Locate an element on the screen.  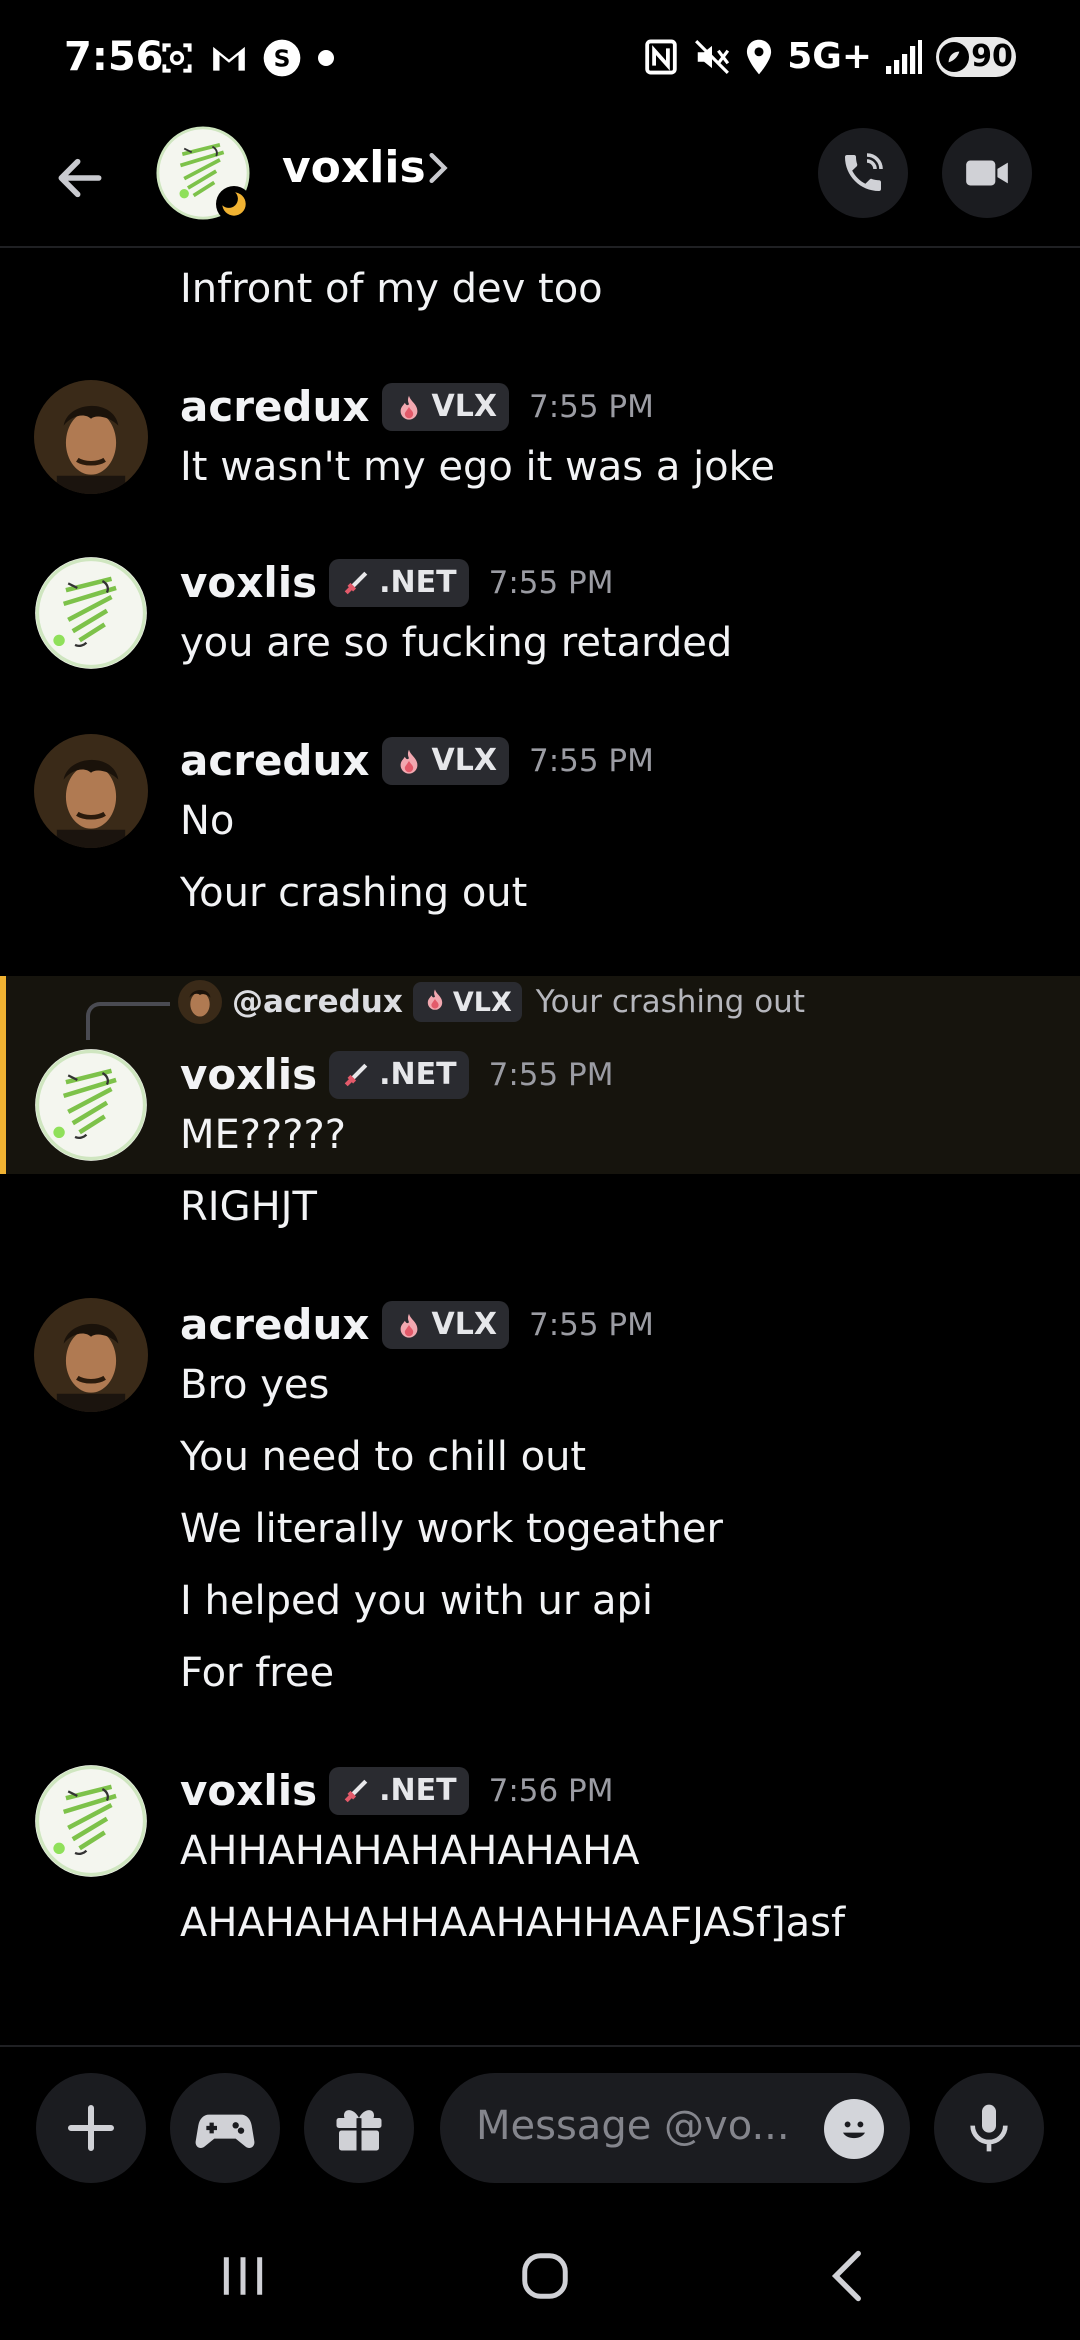
gift-button is located at coordinates (359, 2128).